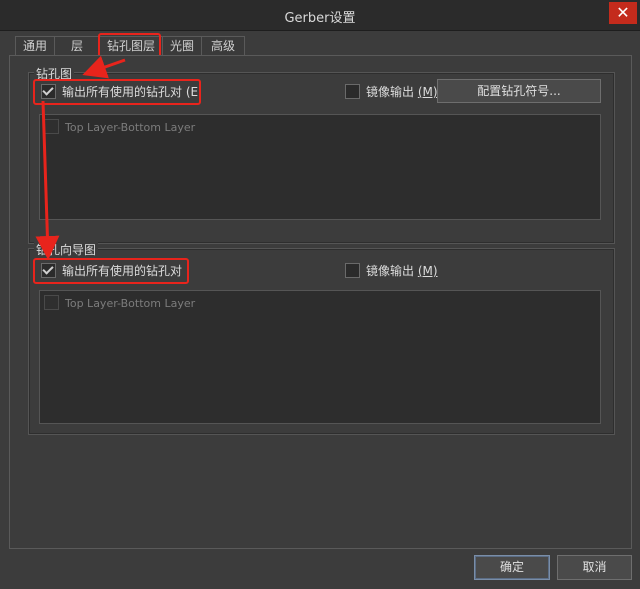 Image resolution: width=640 pixels, height=589 pixels. What do you see at coordinates (80, 157) in the screenshot?
I see `annotation-arrows` at bounding box center [80, 157].